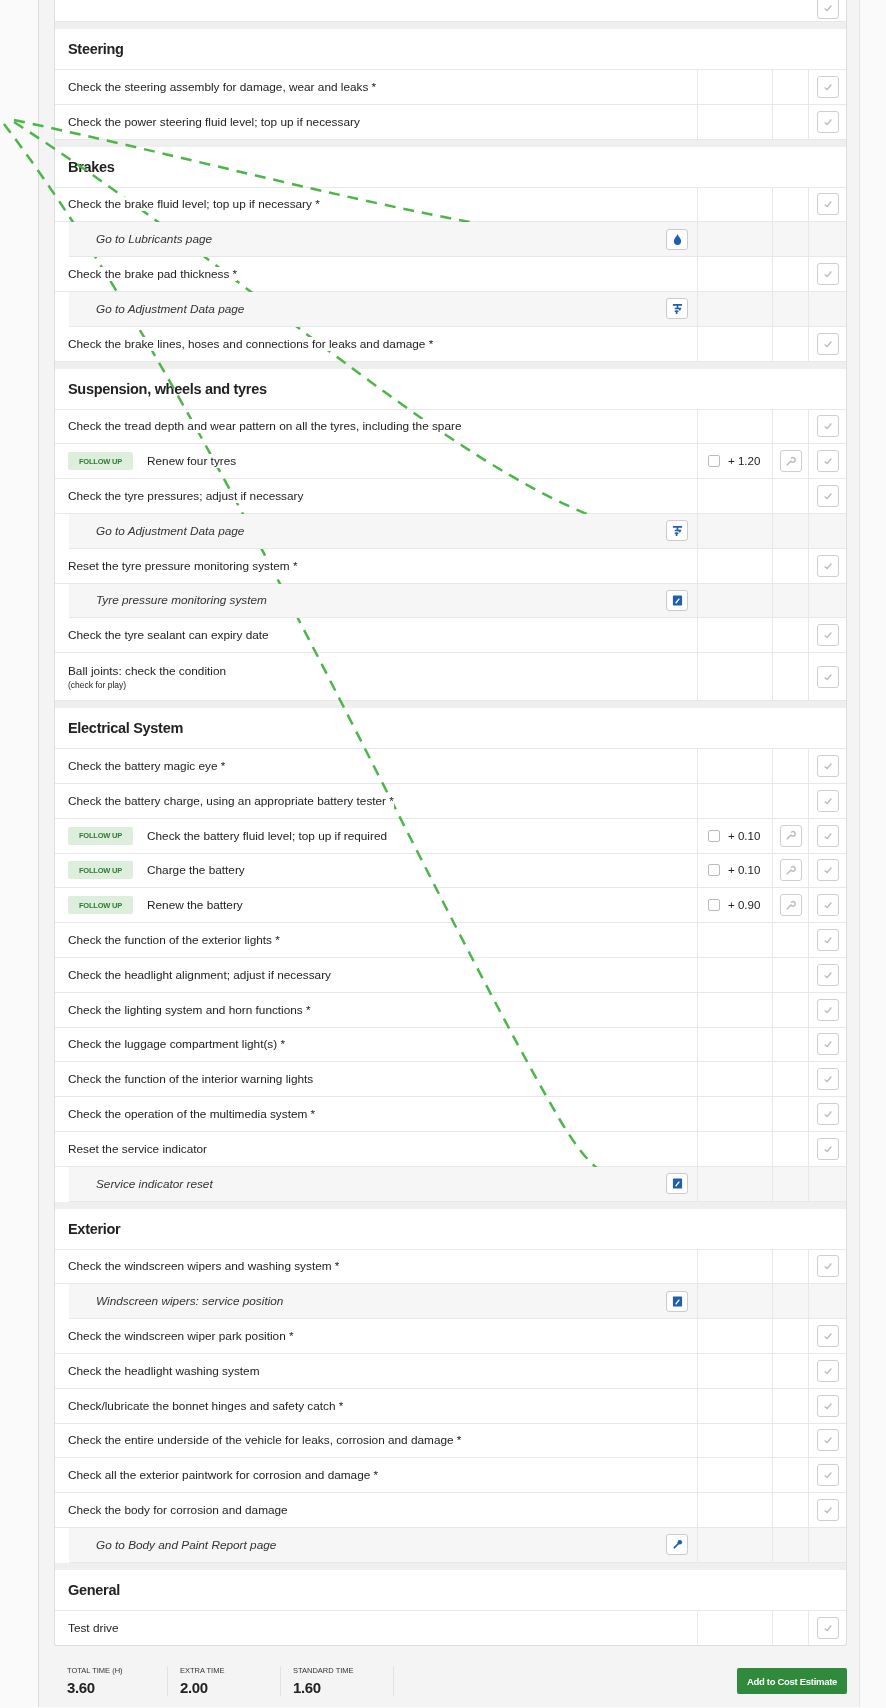  I want to click on task-text: Renew four tyres, so click(192, 461).